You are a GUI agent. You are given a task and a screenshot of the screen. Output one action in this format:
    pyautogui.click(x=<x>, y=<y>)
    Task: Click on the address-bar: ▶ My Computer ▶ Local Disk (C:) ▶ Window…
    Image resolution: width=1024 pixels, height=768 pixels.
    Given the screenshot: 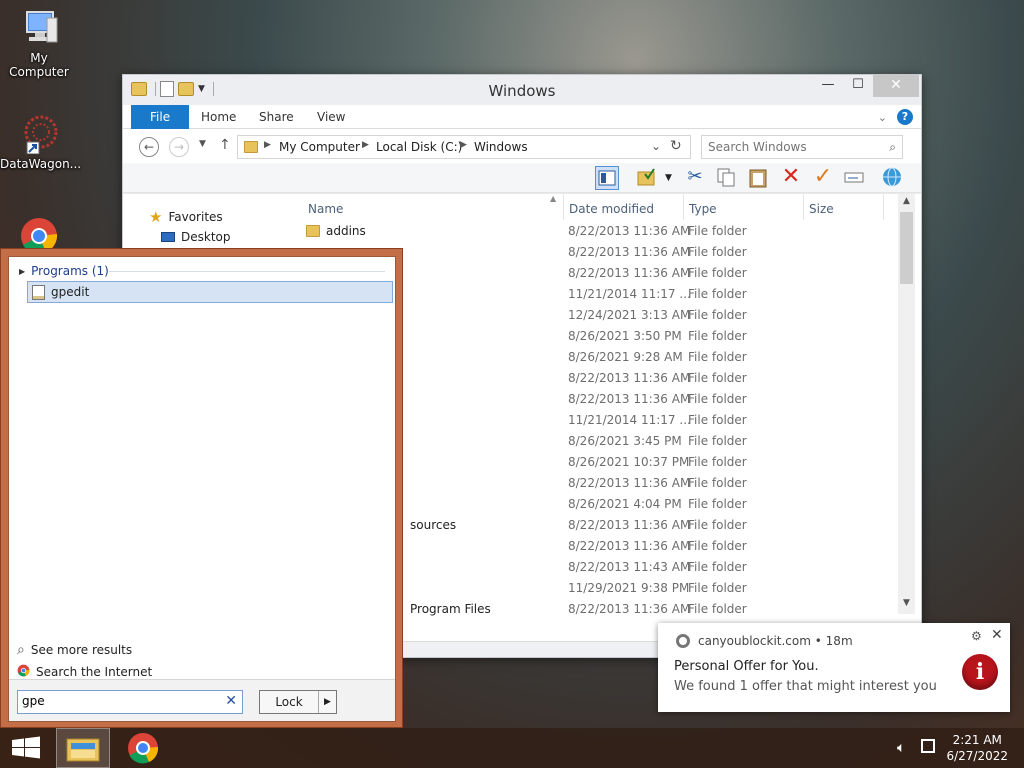 What is the action you would take?
    pyautogui.click(x=464, y=147)
    